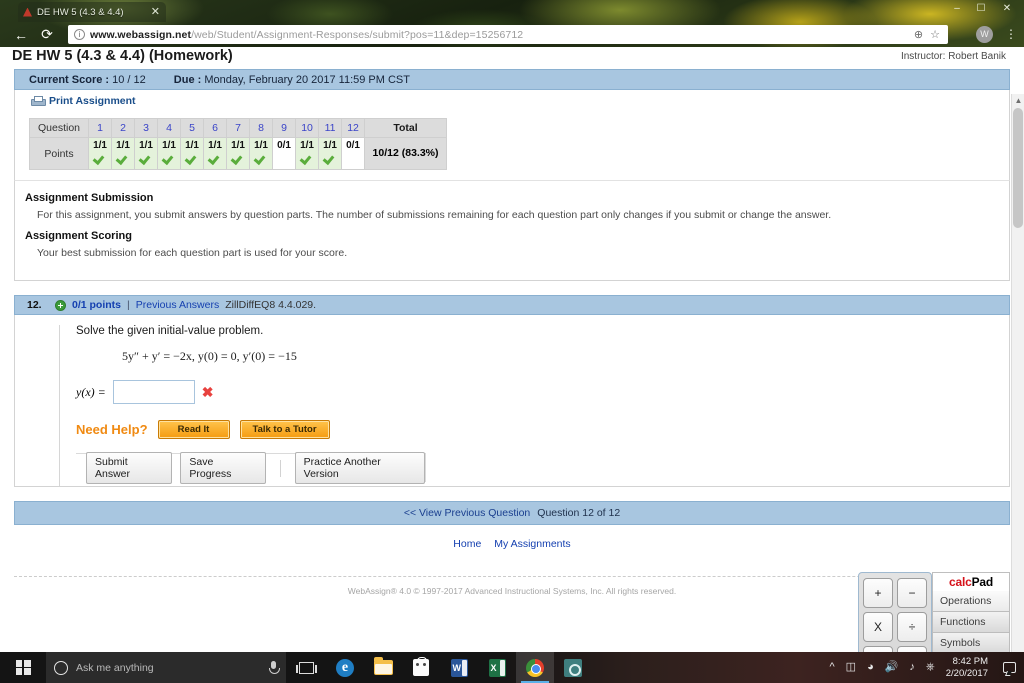 This screenshot has width=1024, height=683. What do you see at coordinates (912, 593) in the screenshot?
I see `minus-key: −` at bounding box center [912, 593].